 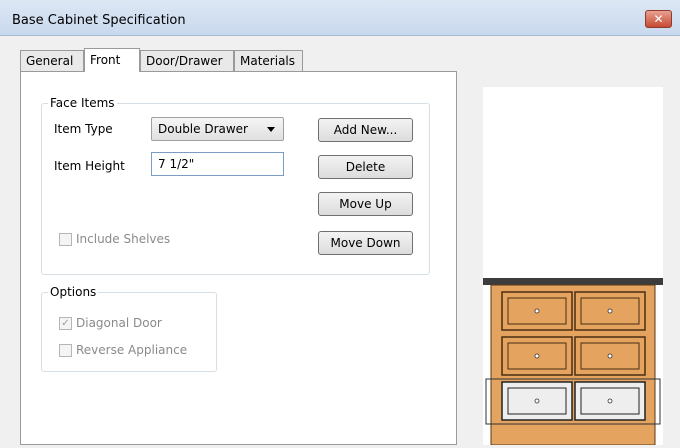 I want to click on item-type-label: Item Type, so click(x=83, y=129).